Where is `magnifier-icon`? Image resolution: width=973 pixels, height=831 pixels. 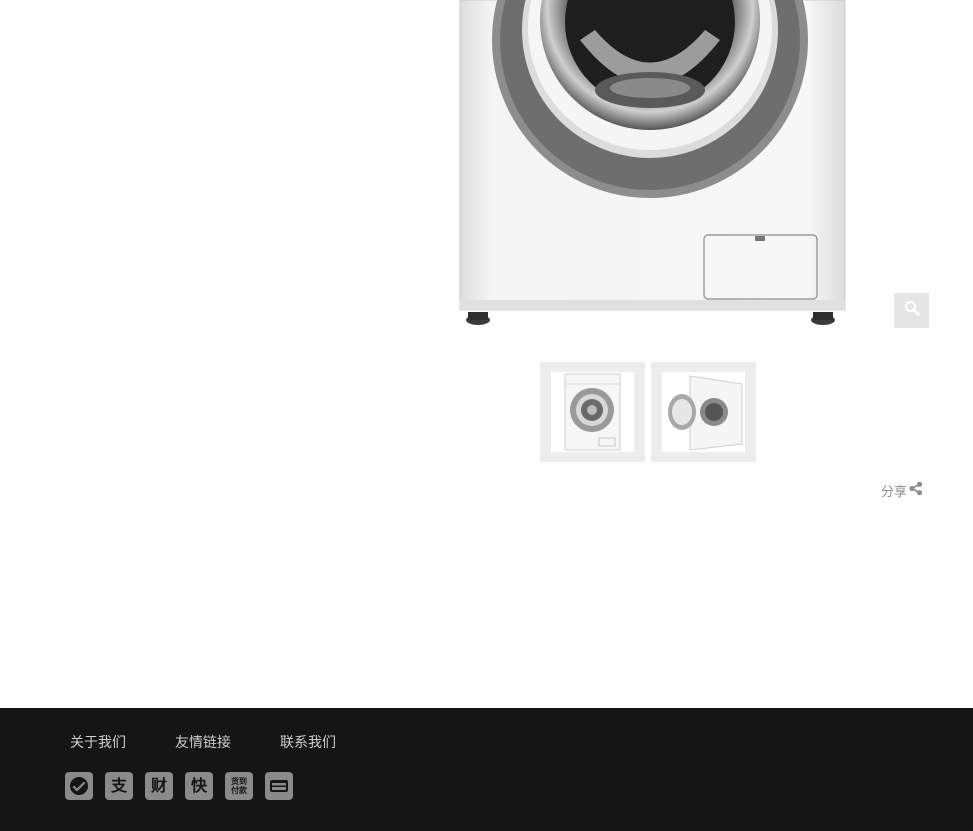 magnifier-icon is located at coordinates (912, 310).